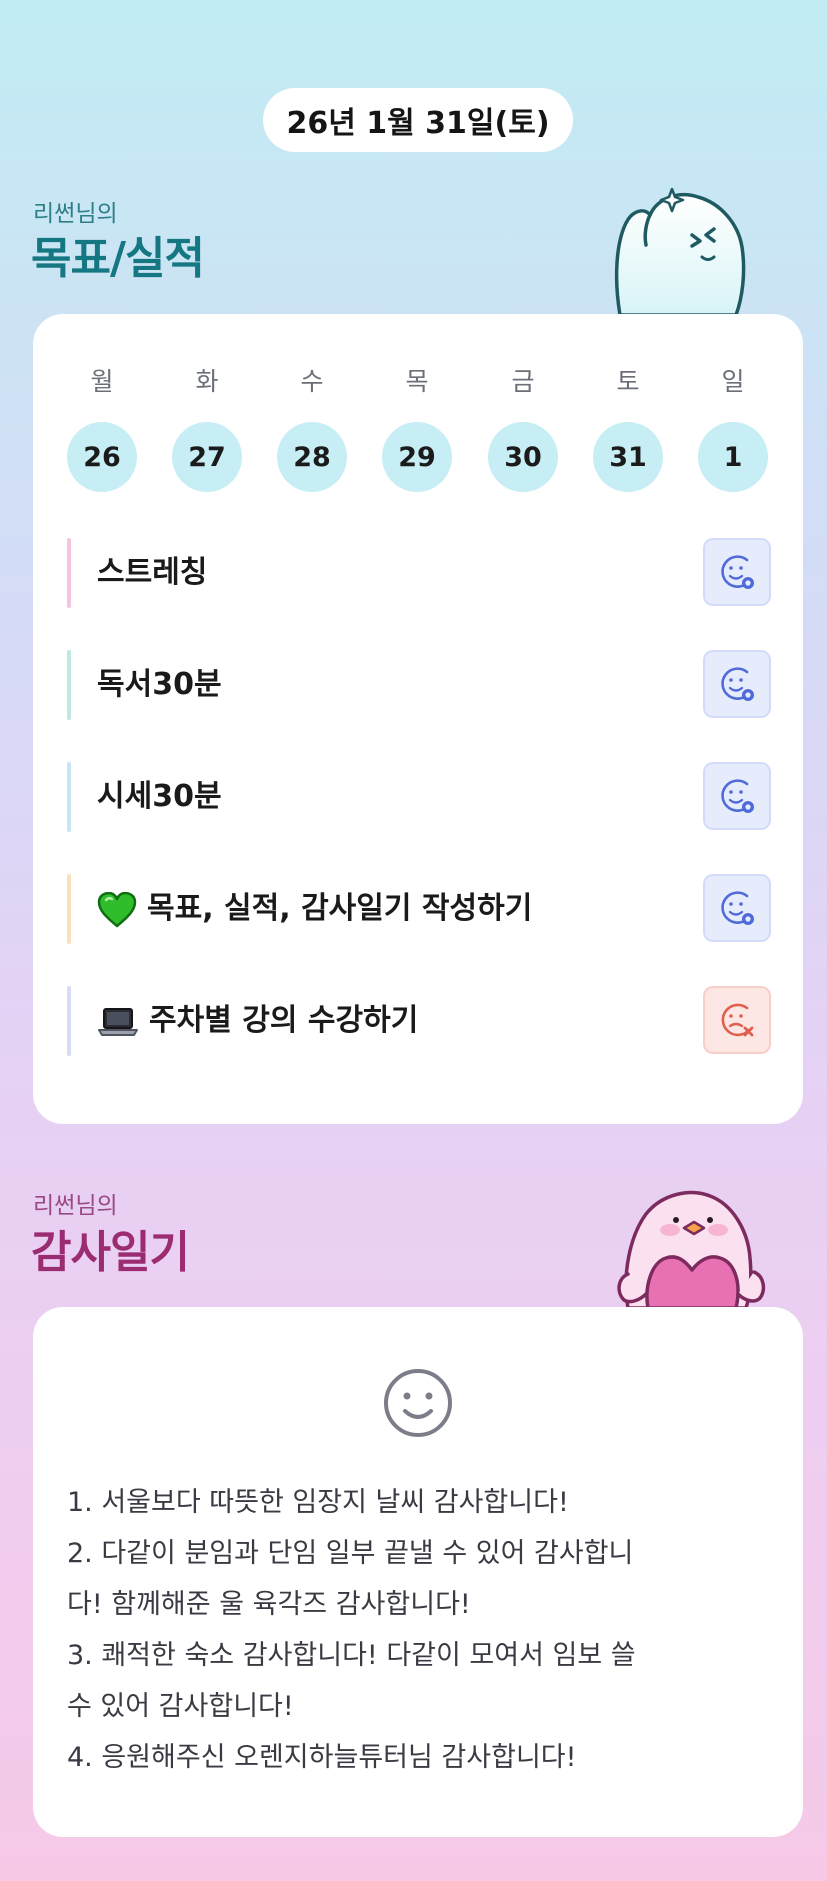 This screenshot has width=827, height=1881. What do you see at coordinates (523, 381) in the screenshot?
I see `day-label: 금` at bounding box center [523, 381].